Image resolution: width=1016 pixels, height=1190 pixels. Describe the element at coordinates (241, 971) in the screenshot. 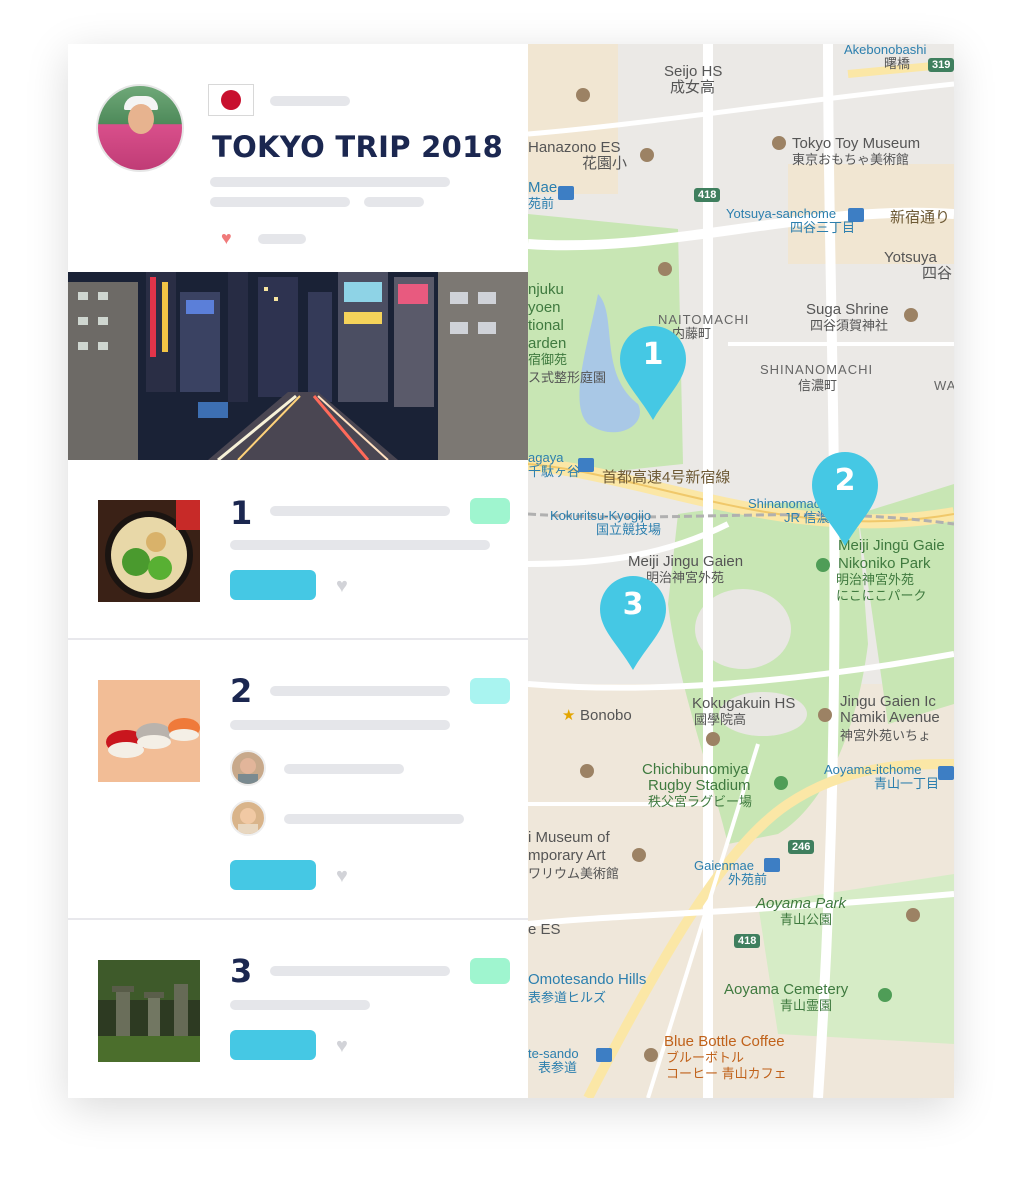

I see `item-number: 3` at that location.